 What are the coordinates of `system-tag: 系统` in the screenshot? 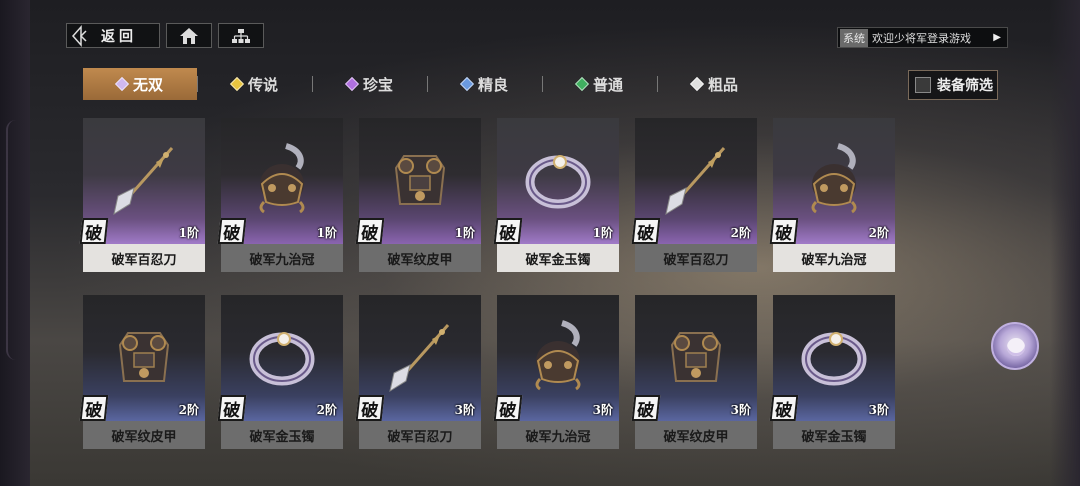 It's located at (854, 37).